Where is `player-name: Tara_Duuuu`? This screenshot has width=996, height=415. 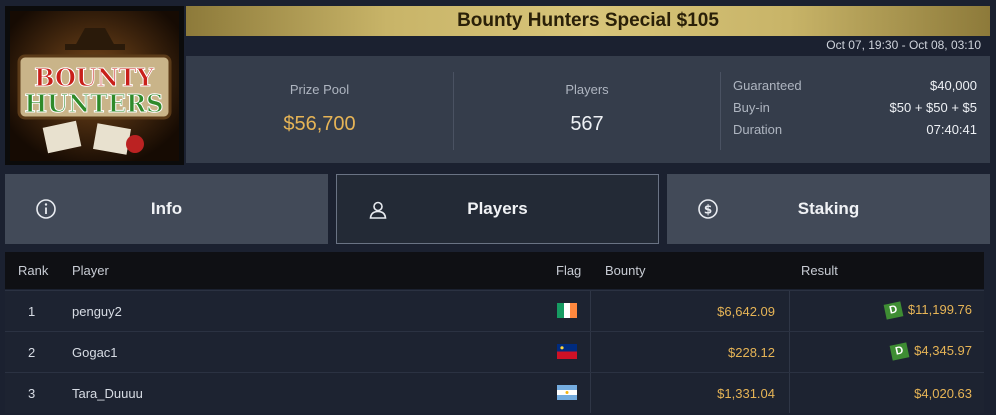 player-name: Tara_Duuuu is located at coordinates (107, 393).